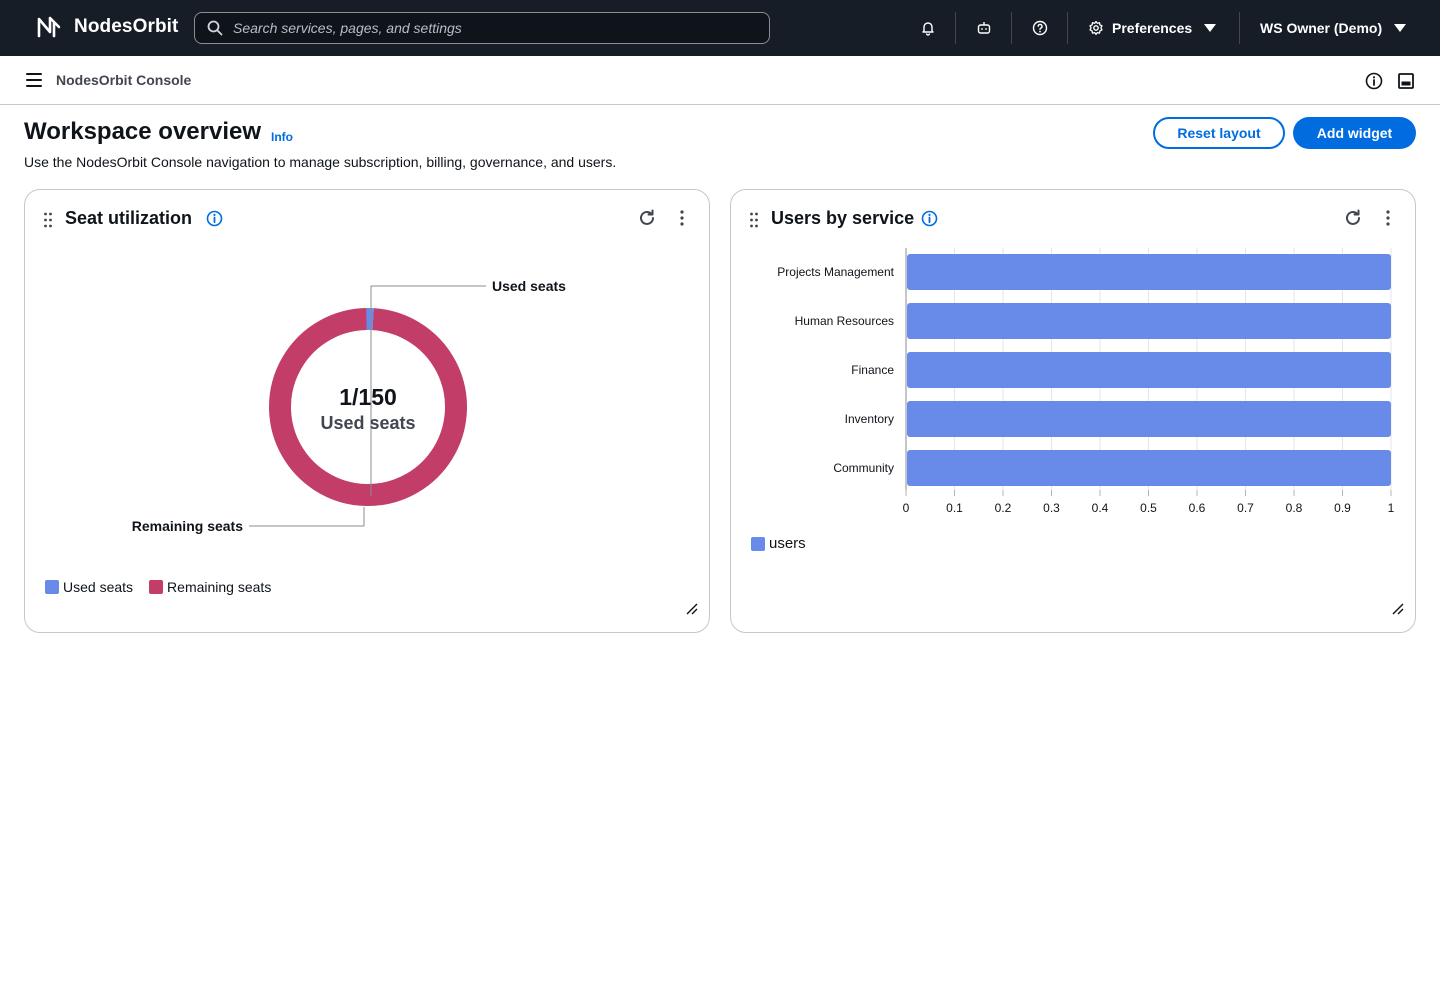 The height and width of the screenshot is (1000, 1440). I want to click on donut-center-value: 1/150, so click(368, 397).